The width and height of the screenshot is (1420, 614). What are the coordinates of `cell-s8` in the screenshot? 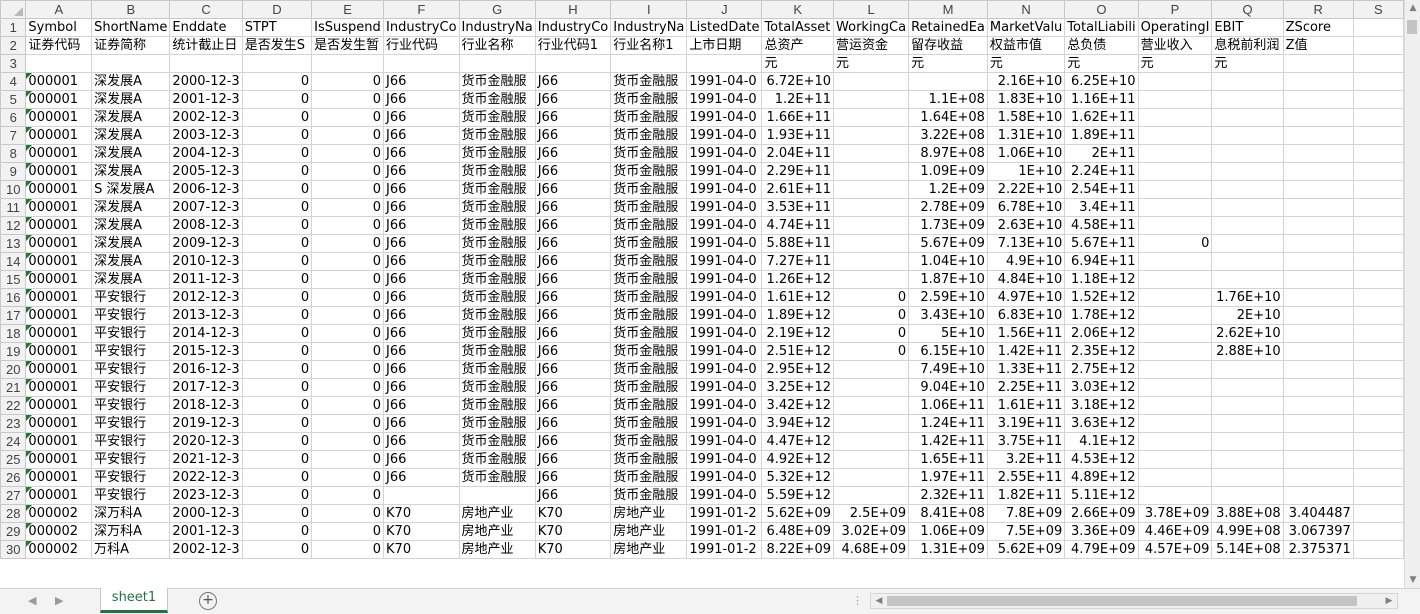 It's located at (1378, 153).